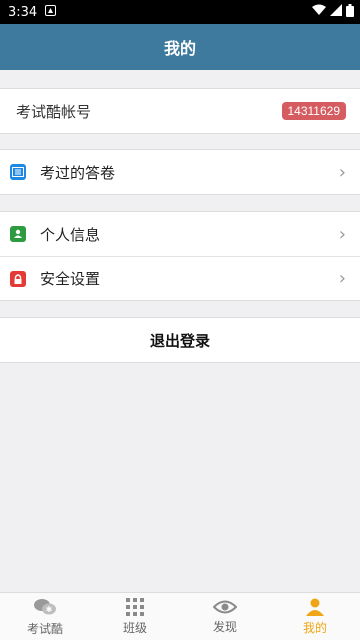 Image resolution: width=360 pixels, height=640 pixels. I want to click on person-card-icon, so click(18, 234).